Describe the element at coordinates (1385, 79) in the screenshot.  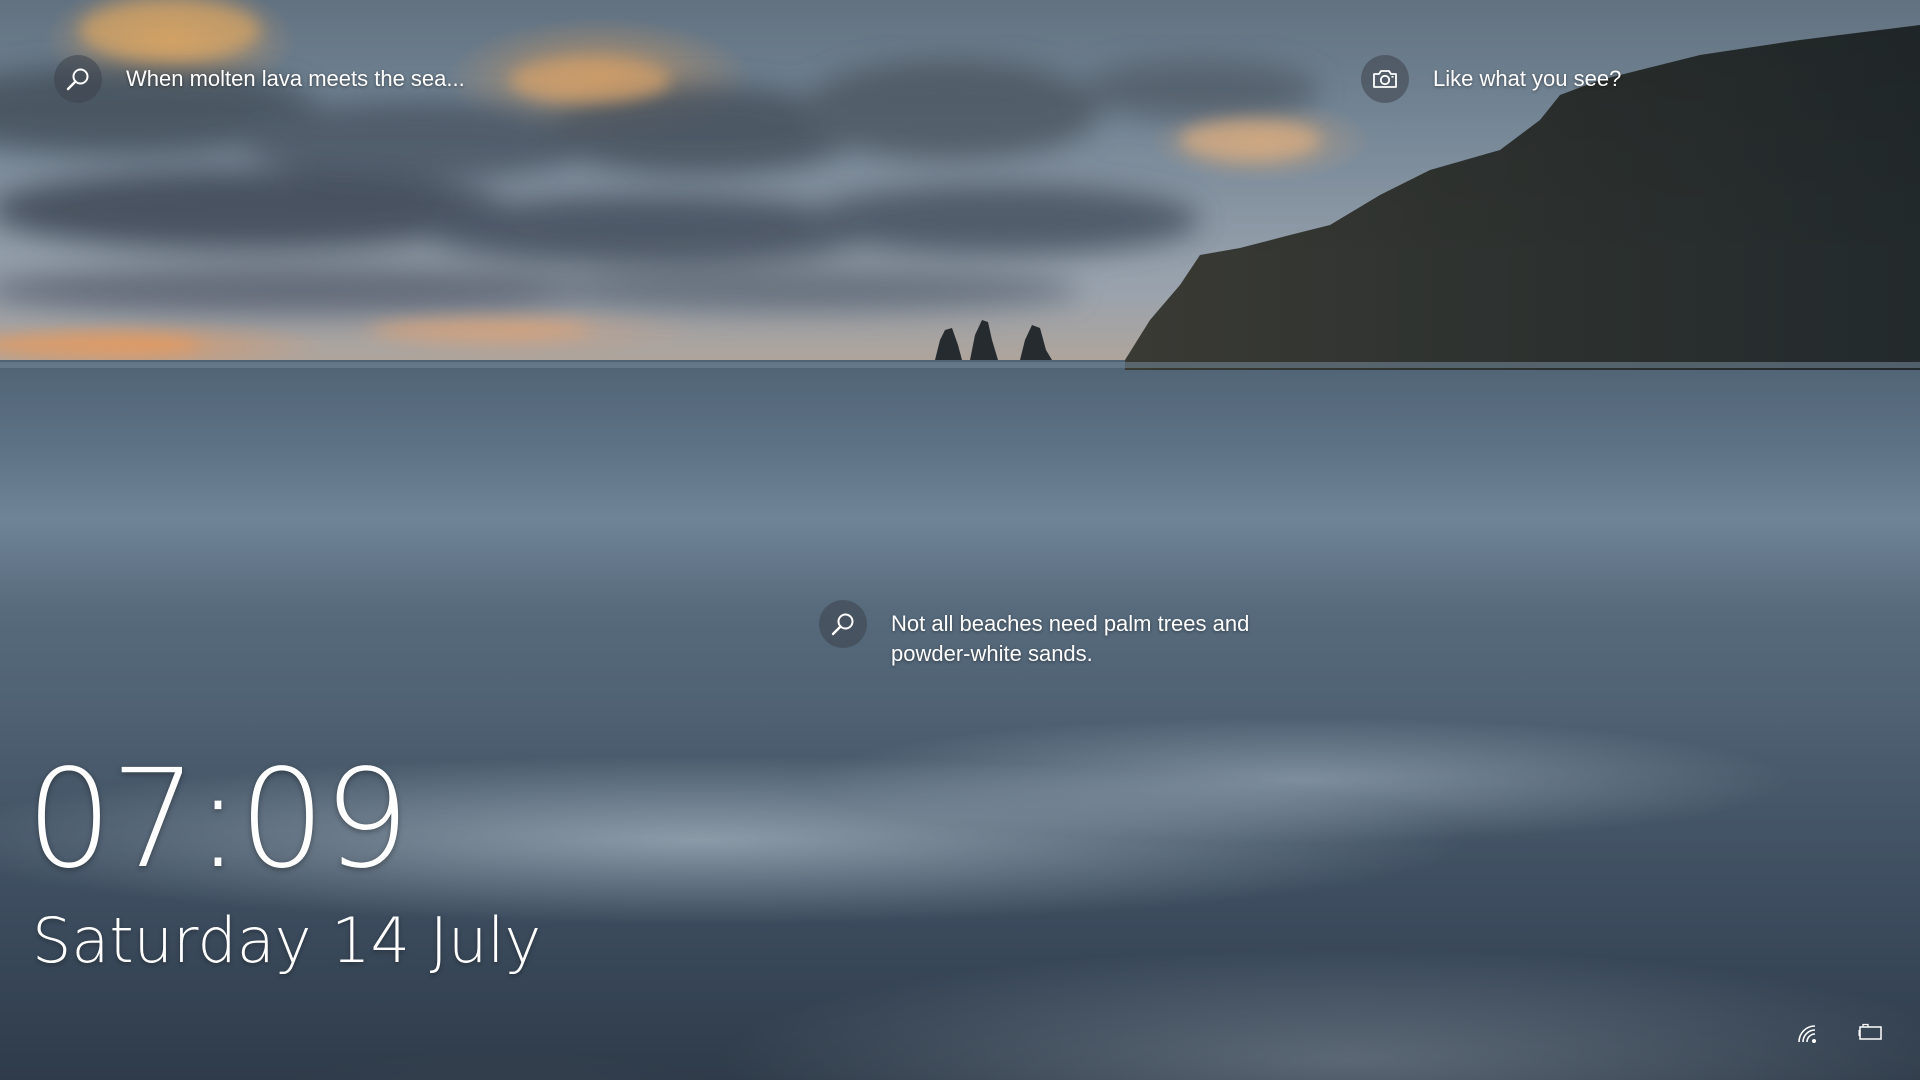
I see `camera-icon` at that location.